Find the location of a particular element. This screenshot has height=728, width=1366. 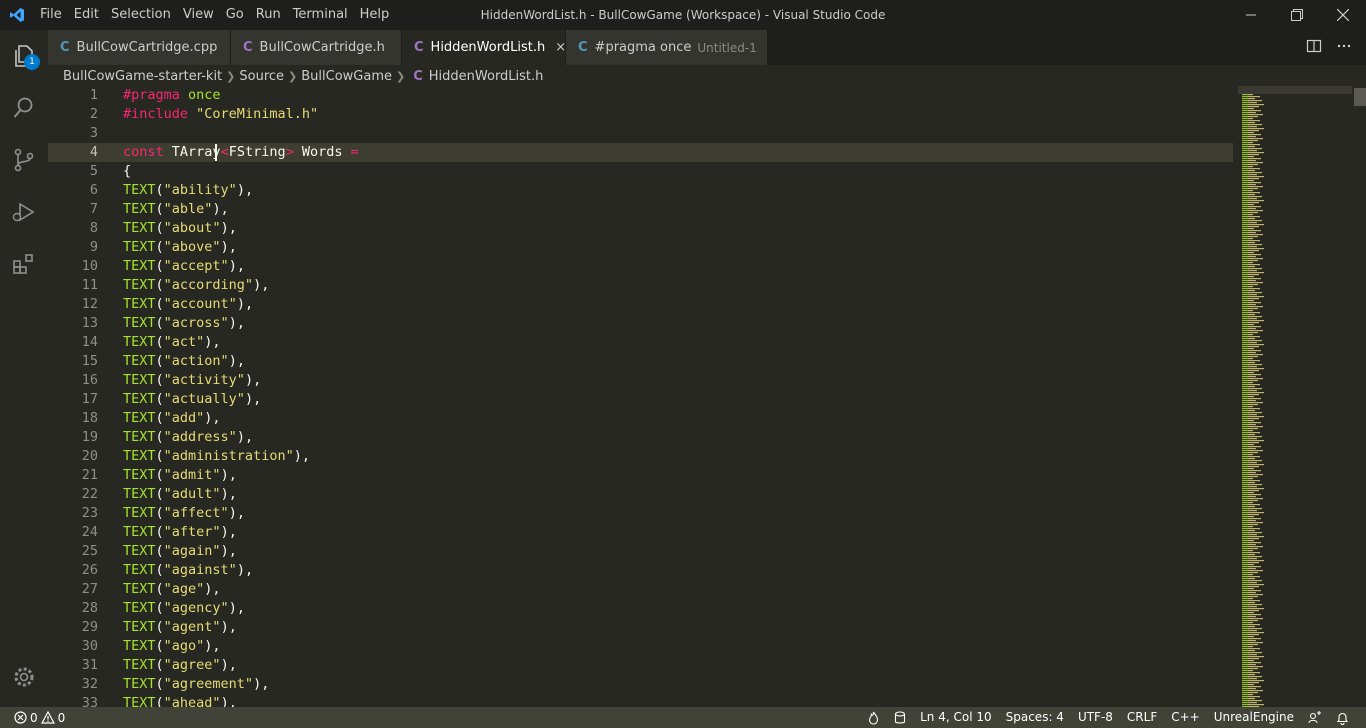

menu-go: Go is located at coordinates (235, 15).